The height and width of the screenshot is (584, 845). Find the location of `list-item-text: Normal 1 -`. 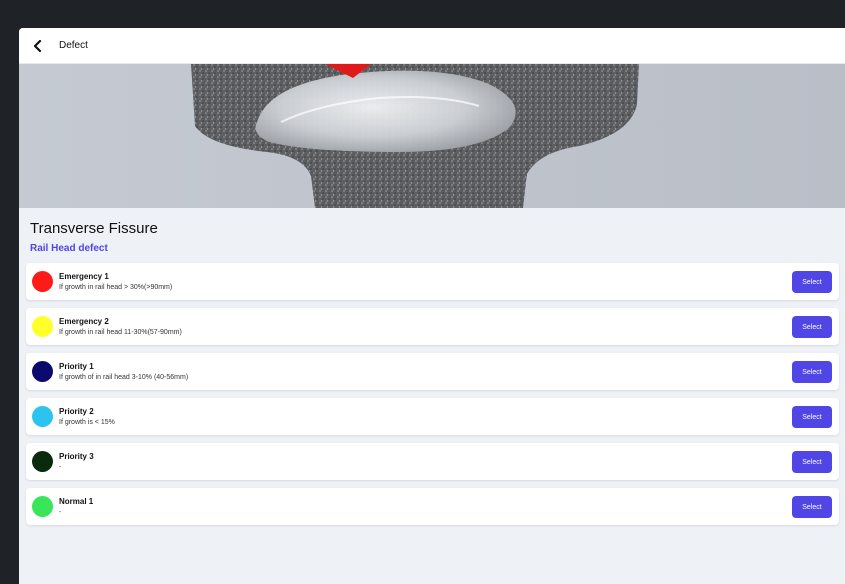

list-item-text: Normal 1 - is located at coordinates (76, 507).